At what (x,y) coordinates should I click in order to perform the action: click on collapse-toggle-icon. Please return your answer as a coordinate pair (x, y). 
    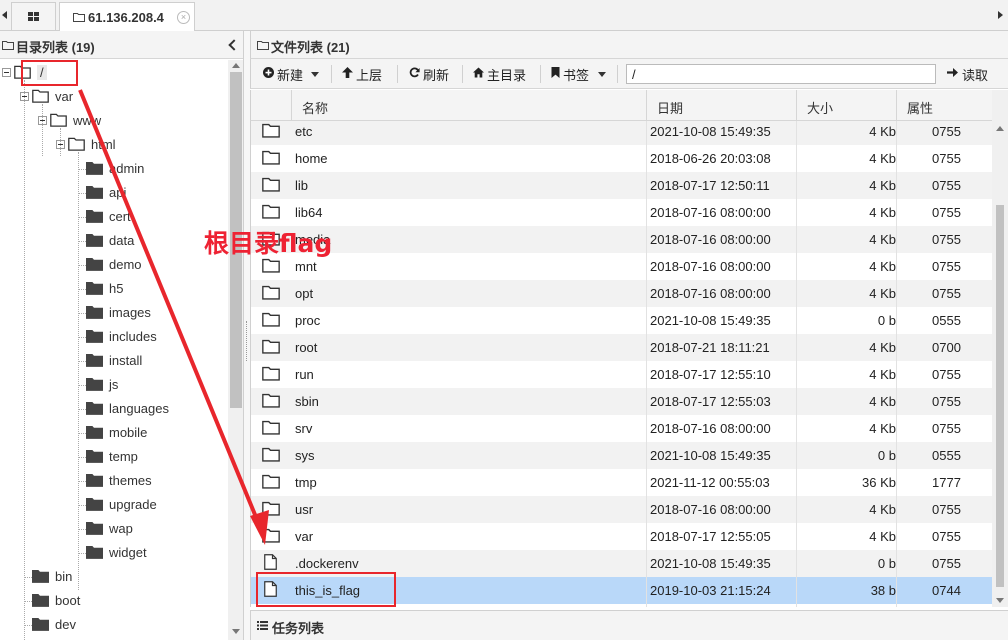
    Looking at the image, I should click on (6, 72).